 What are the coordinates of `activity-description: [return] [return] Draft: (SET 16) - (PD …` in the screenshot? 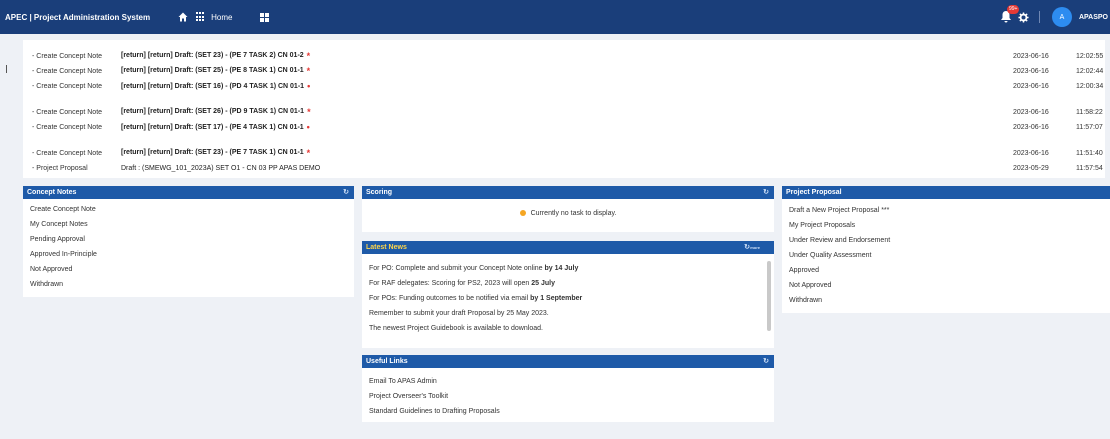 It's located at (216, 86).